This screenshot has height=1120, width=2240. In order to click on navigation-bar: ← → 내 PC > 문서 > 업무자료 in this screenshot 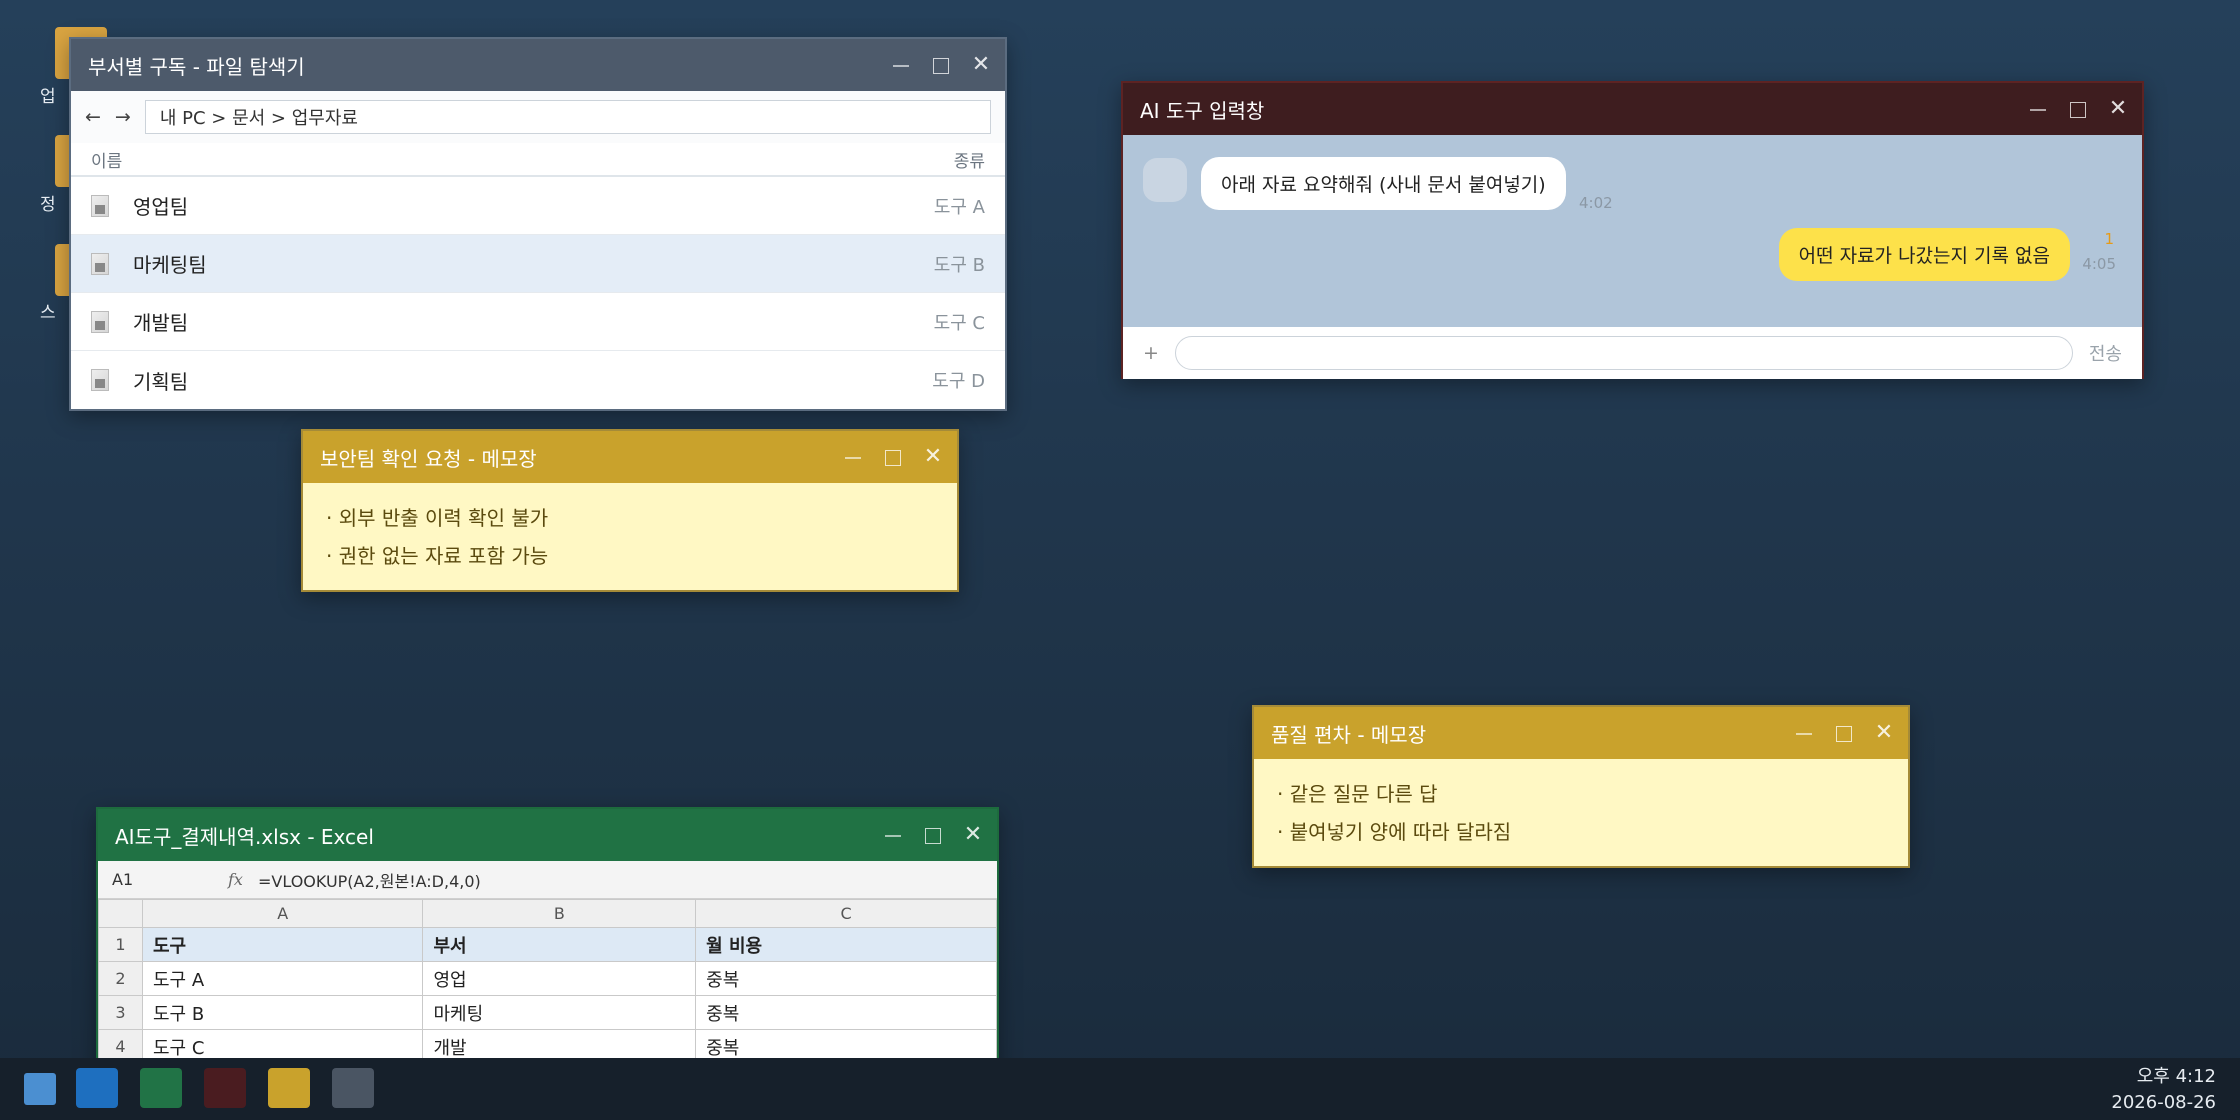, I will do `click(538, 117)`.